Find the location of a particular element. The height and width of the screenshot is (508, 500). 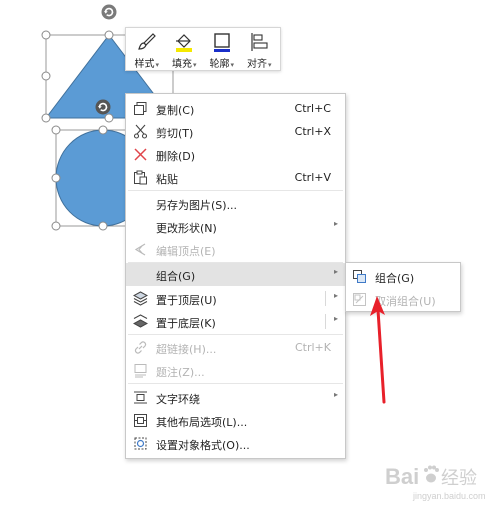

cut-icon is located at coordinates (140, 131).